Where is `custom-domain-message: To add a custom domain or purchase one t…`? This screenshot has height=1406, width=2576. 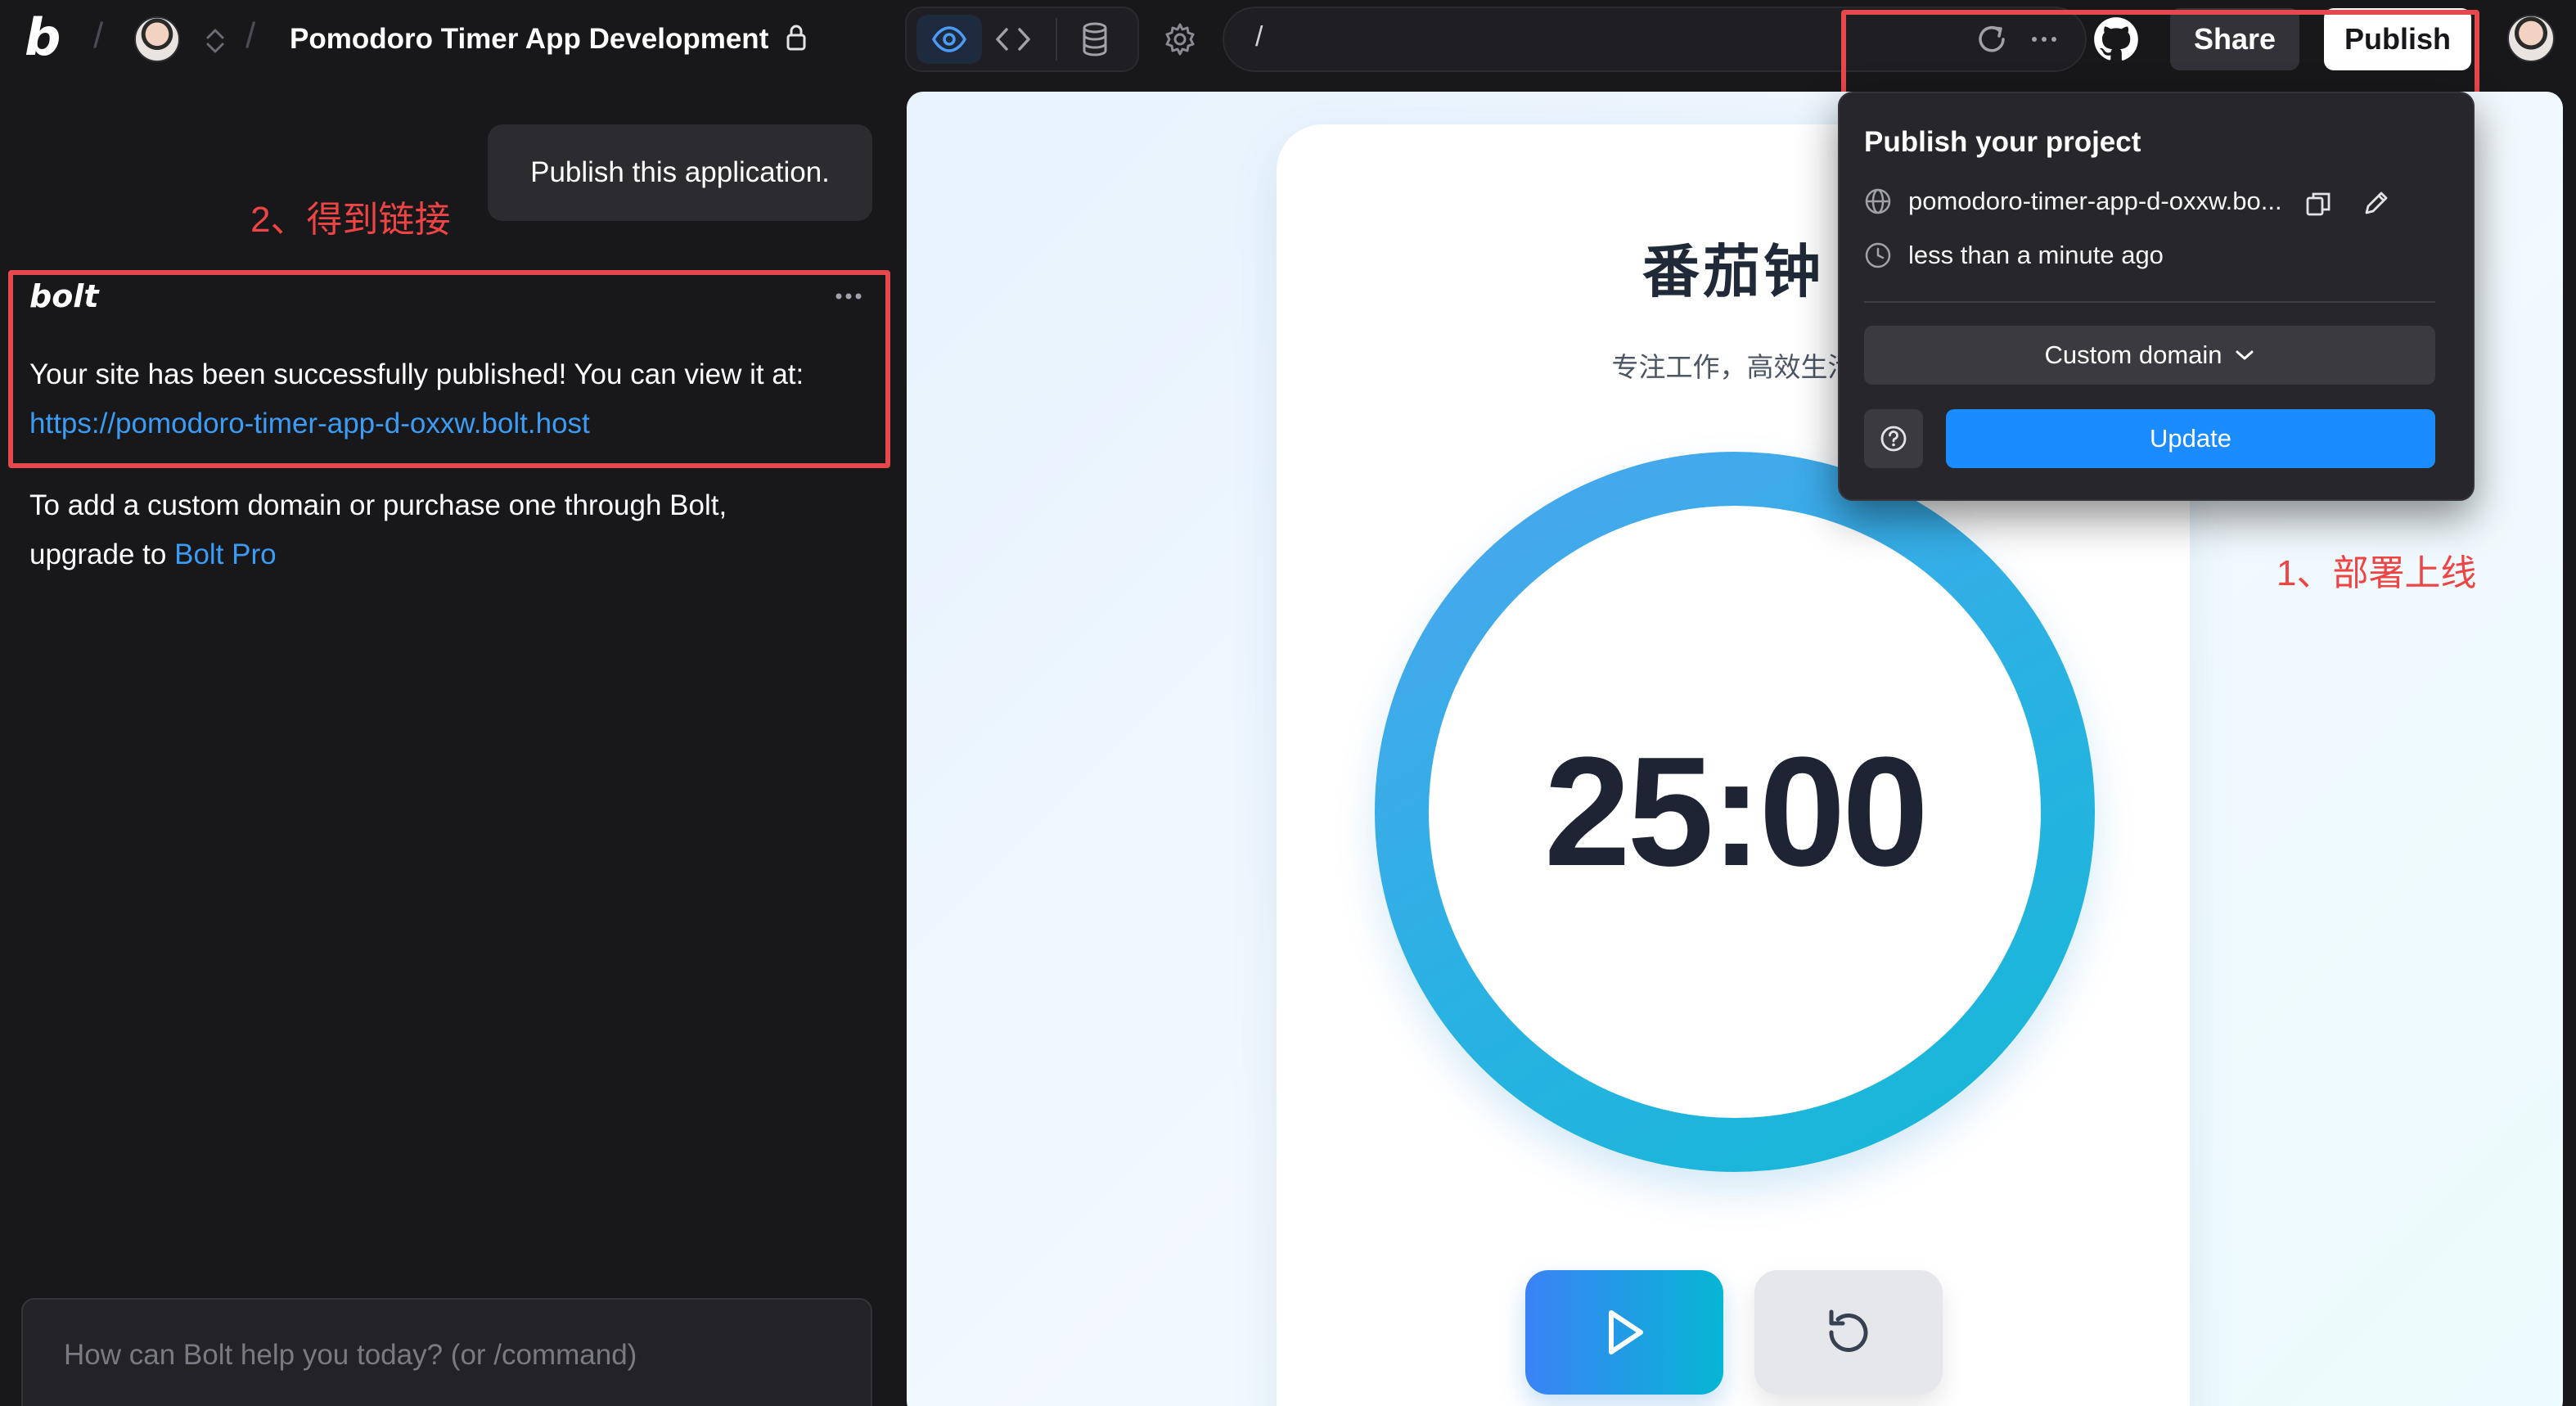 custom-domain-message: To add a custom domain or purchase one t… is located at coordinates (378, 505).